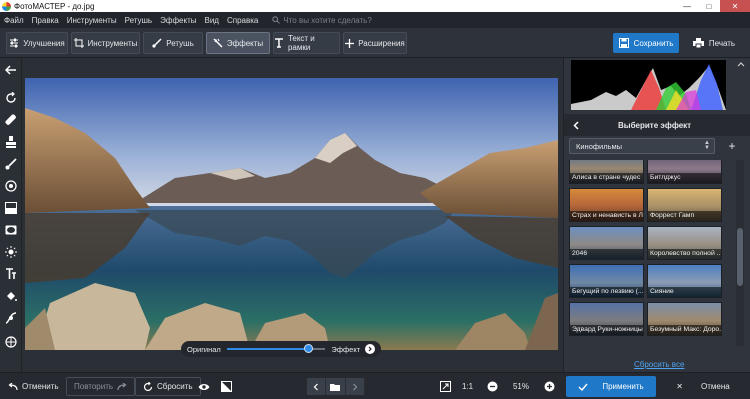 This screenshot has width=750, height=399. I want to click on fit-to-screen-button, so click(447, 386).